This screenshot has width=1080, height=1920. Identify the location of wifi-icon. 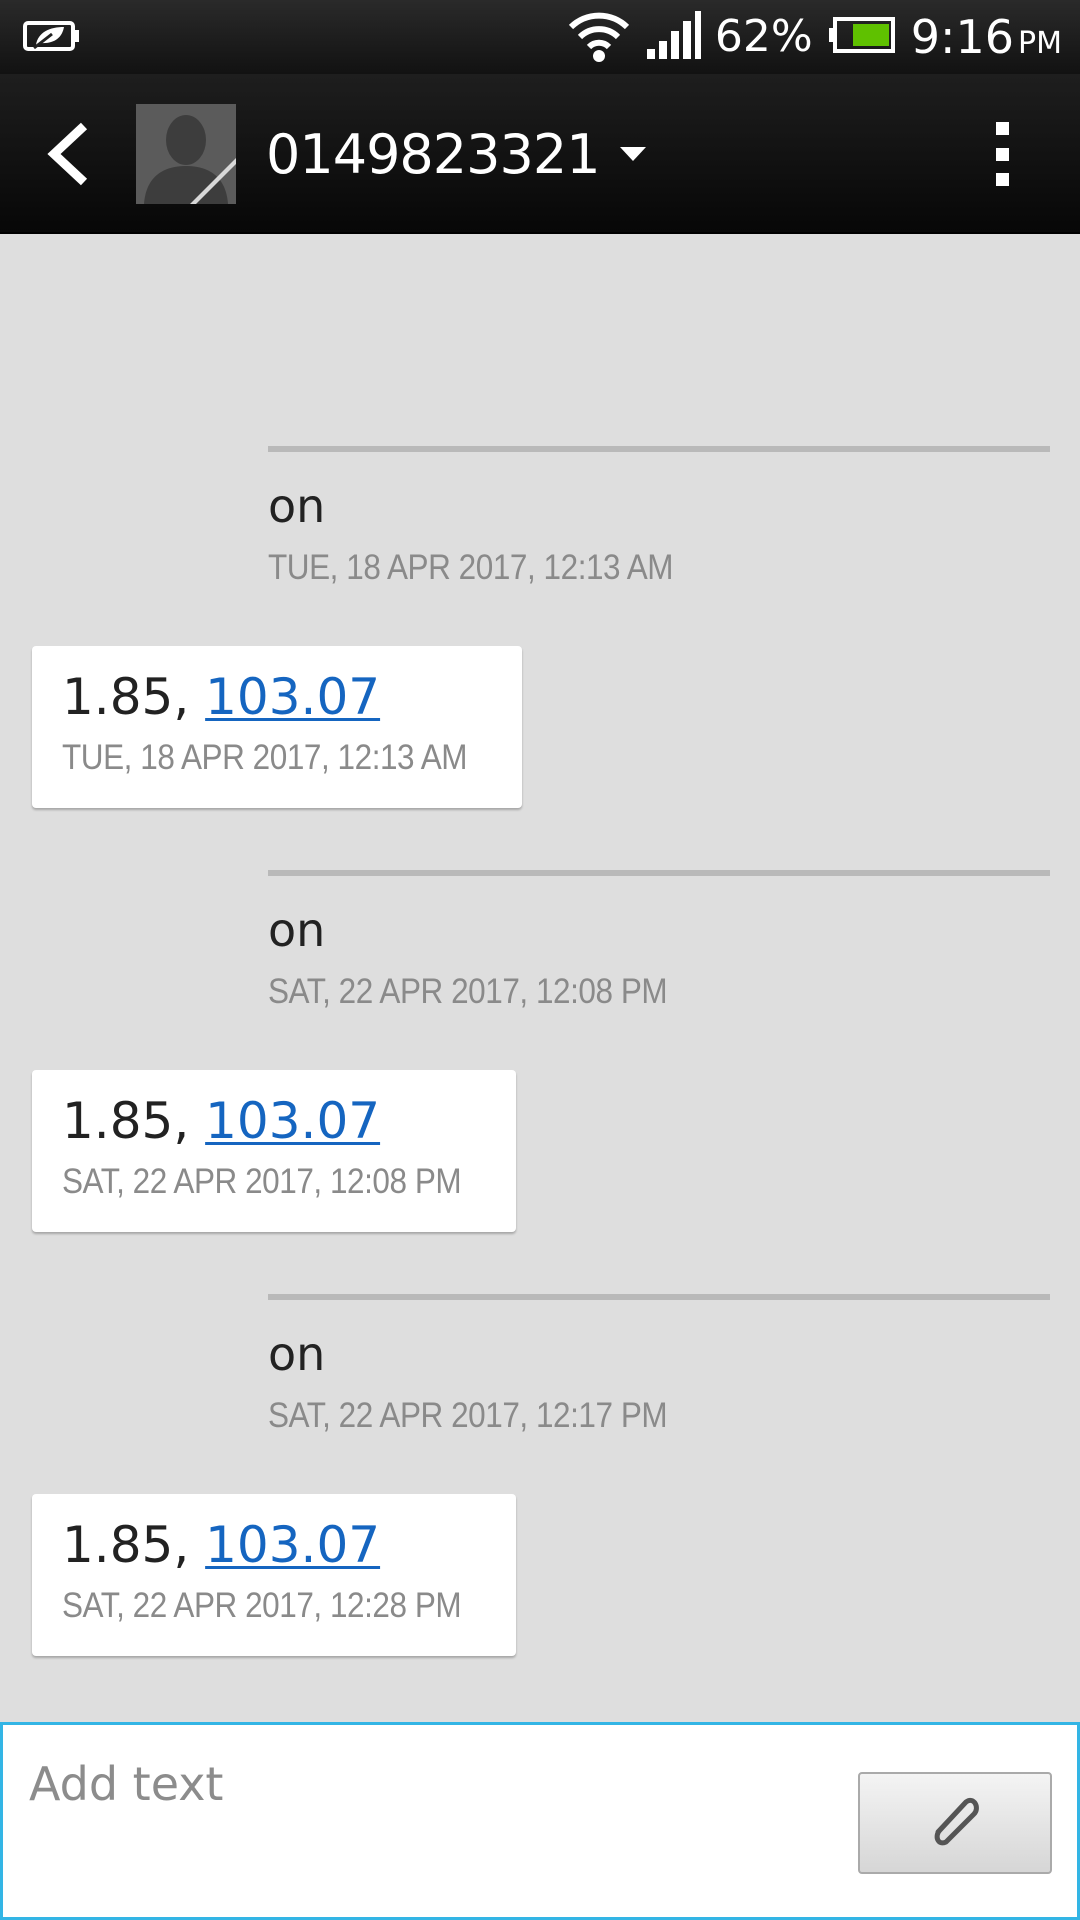
(599, 37).